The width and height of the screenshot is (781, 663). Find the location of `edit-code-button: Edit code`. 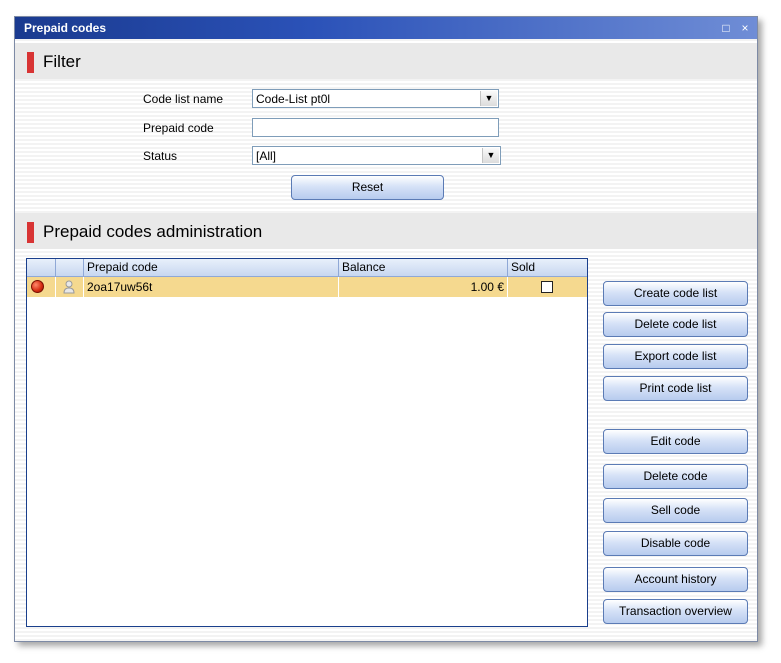

edit-code-button: Edit code is located at coordinates (675, 441).